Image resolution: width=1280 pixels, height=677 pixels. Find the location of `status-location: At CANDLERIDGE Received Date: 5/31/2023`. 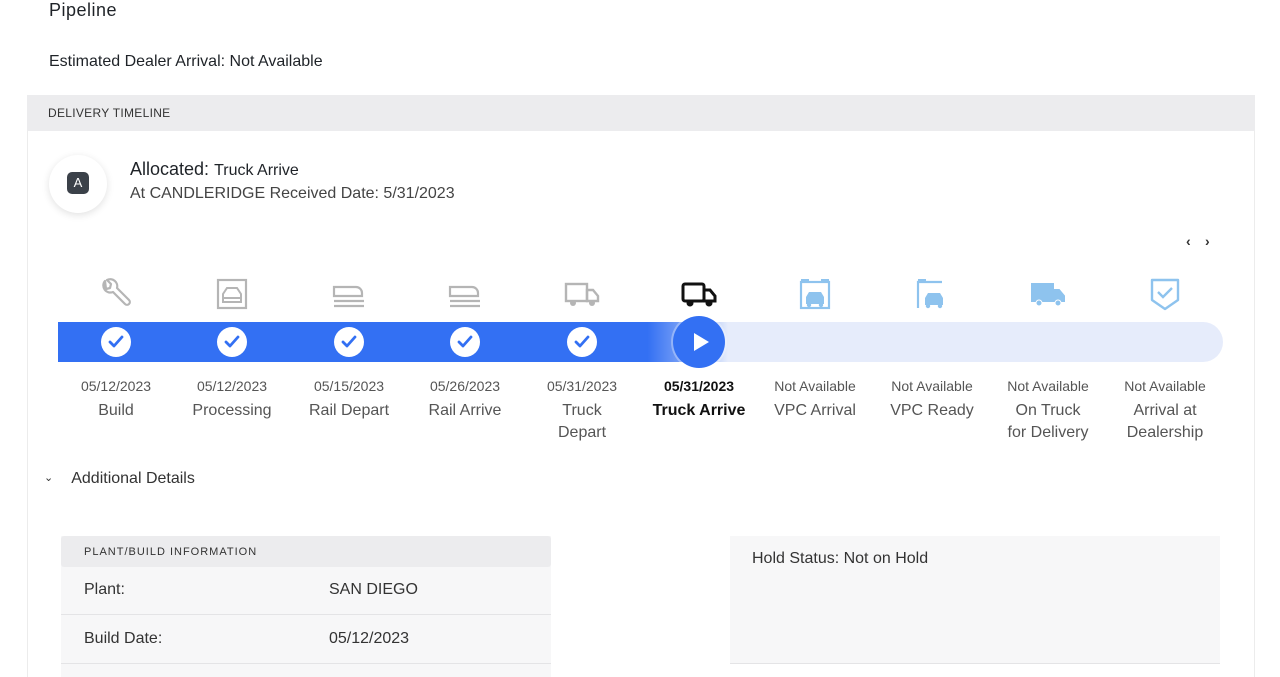

status-location: At CANDLERIDGE Received Date: 5/31/2023 is located at coordinates (292, 193).